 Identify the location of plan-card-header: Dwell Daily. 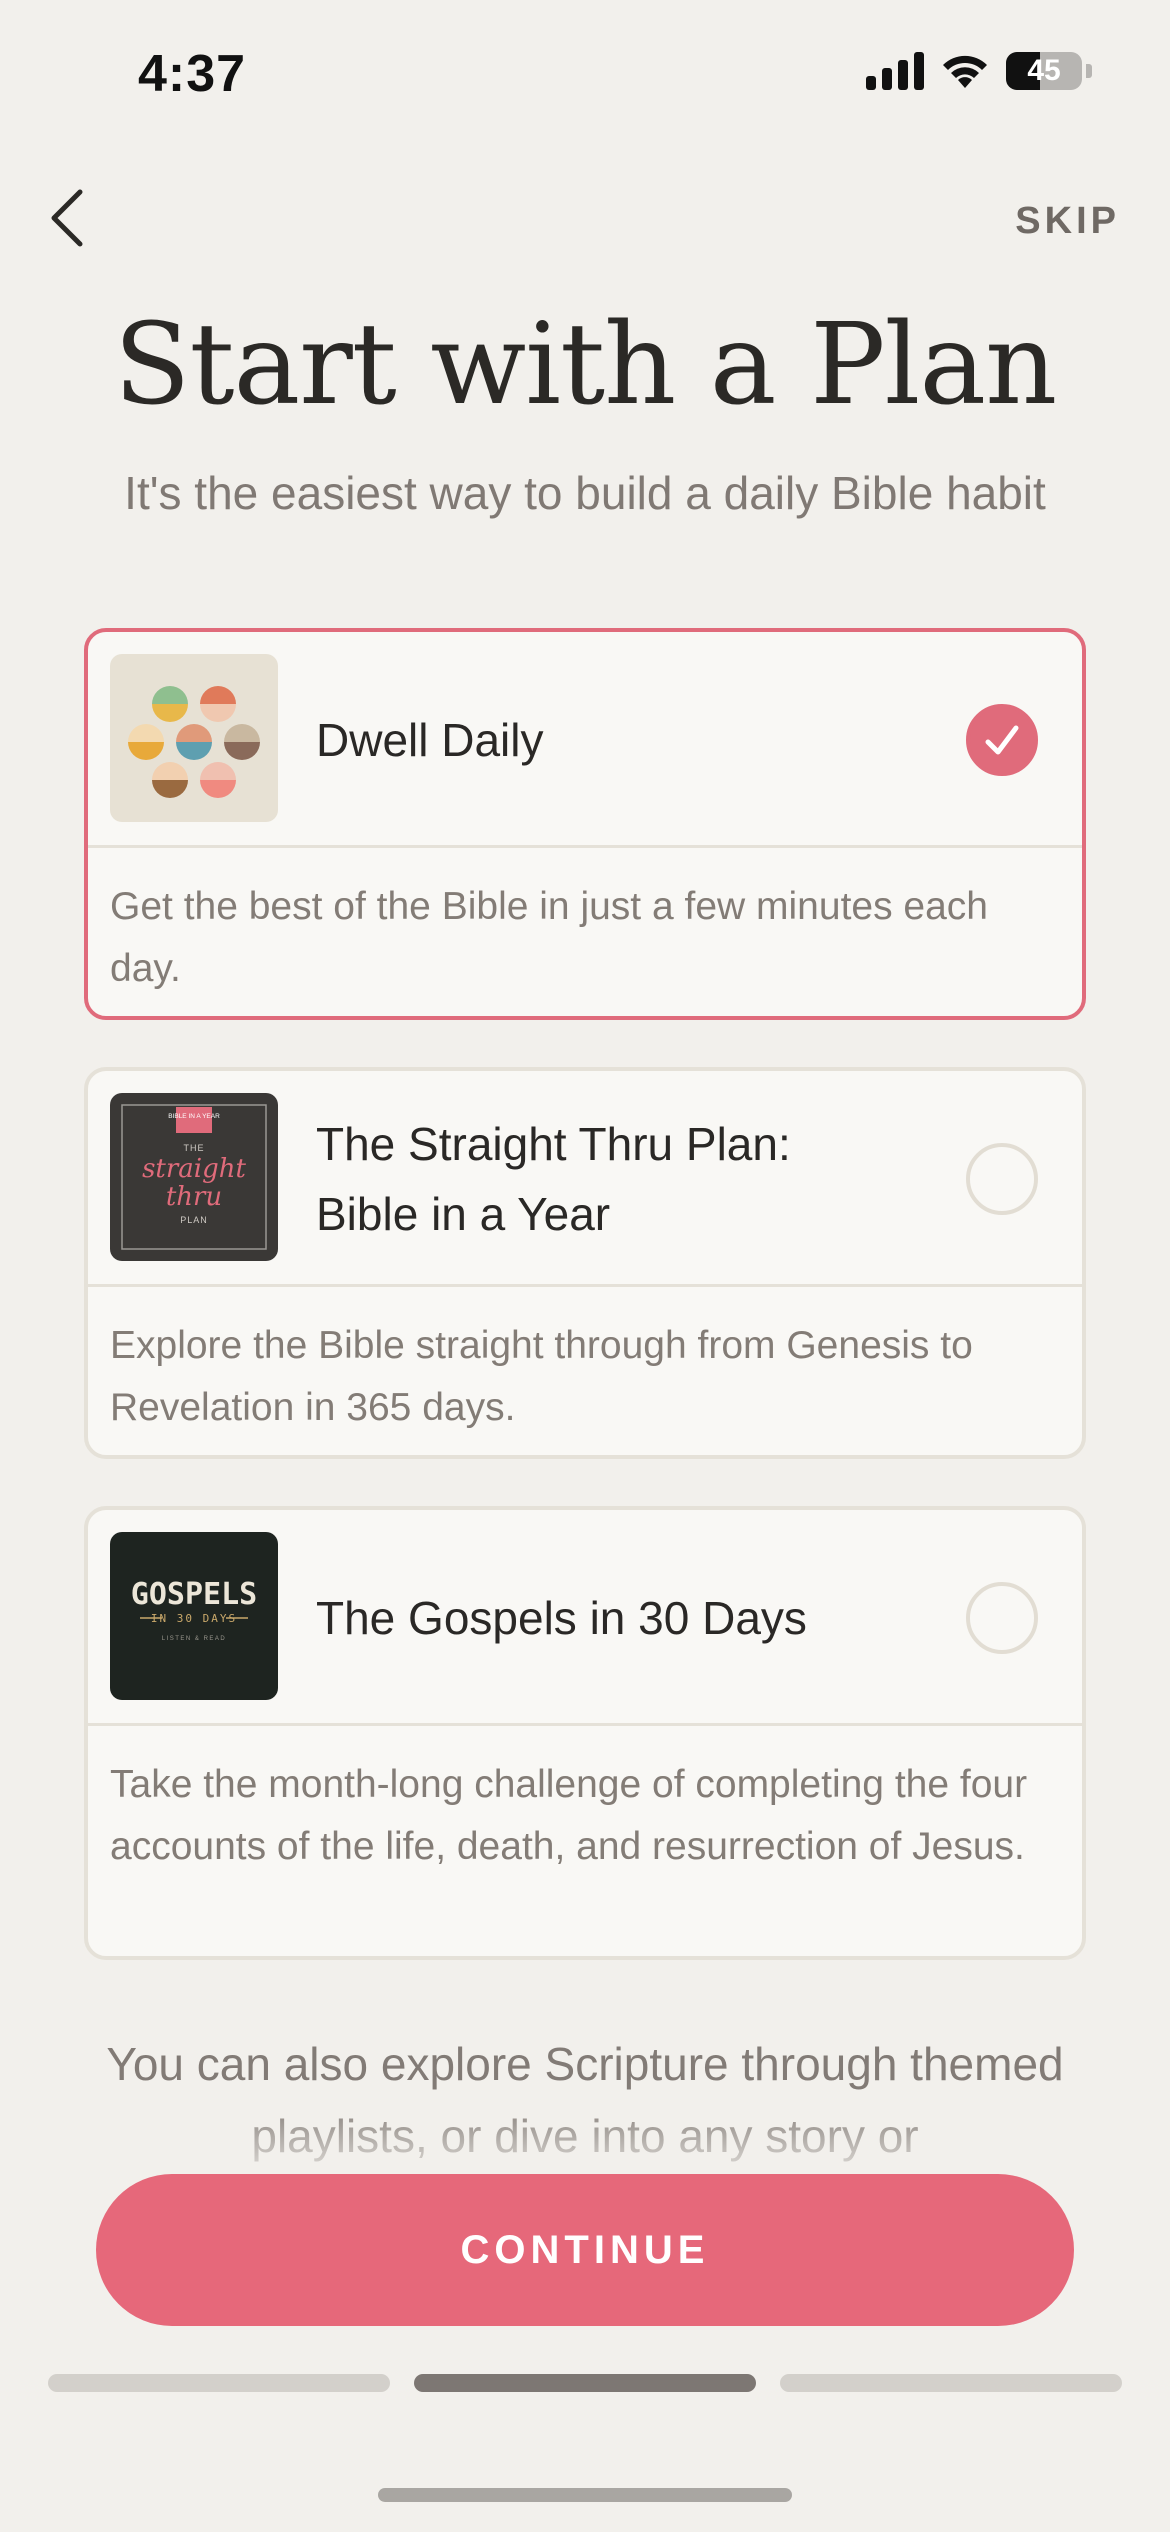
(585, 740).